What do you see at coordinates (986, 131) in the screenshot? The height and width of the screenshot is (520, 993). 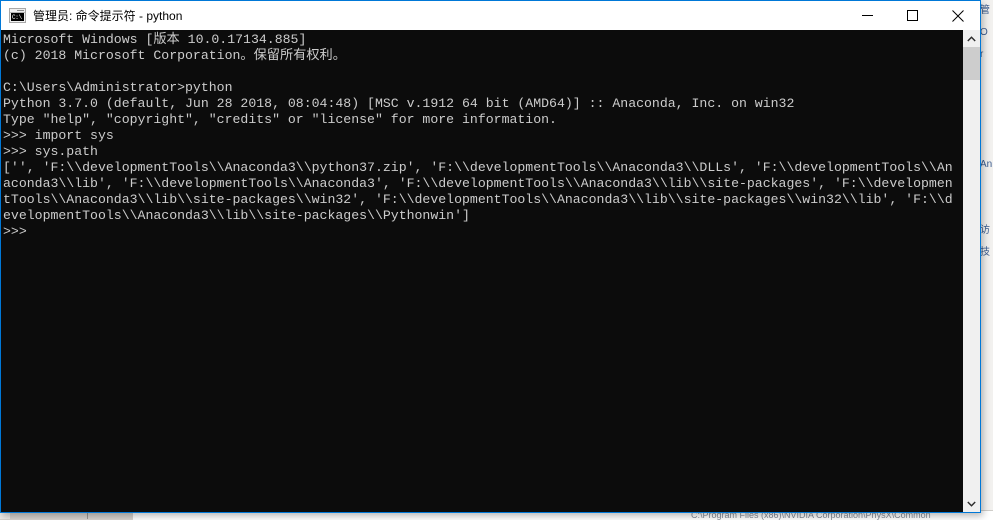 I see `background-right-text: 管Or An 访技` at bounding box center [986, 131].